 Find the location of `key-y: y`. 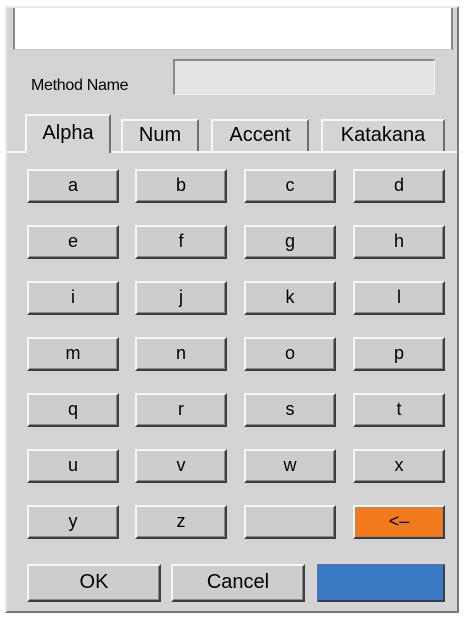

key-y: y is located at coordinates (73, 522).